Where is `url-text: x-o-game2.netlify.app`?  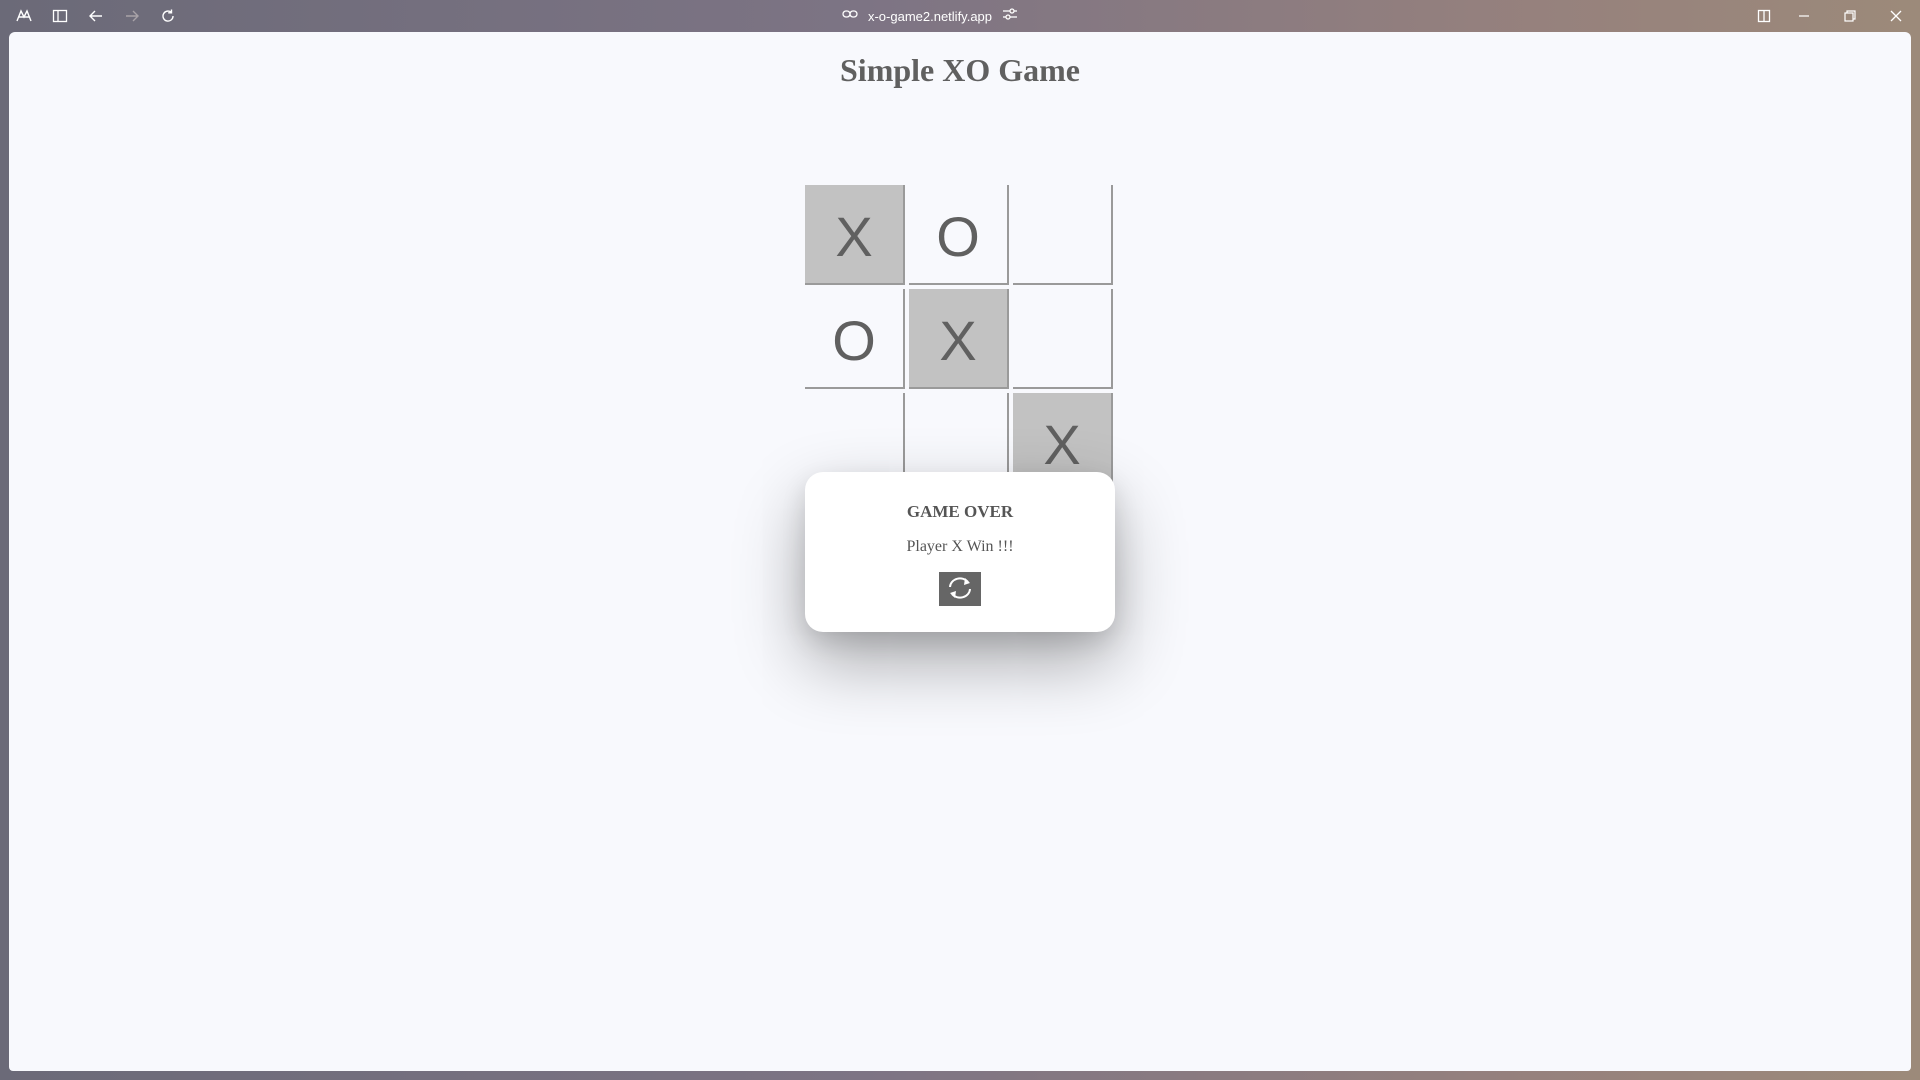 url-text: x-o-game2.netlify.app is located at coordinates (930, 16).